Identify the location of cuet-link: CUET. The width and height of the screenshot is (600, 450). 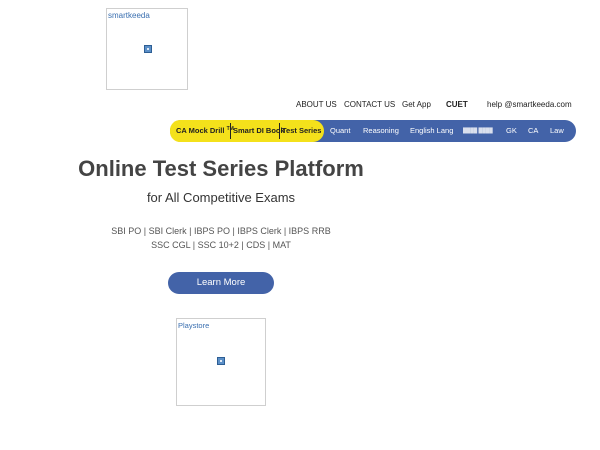
(457, 104).